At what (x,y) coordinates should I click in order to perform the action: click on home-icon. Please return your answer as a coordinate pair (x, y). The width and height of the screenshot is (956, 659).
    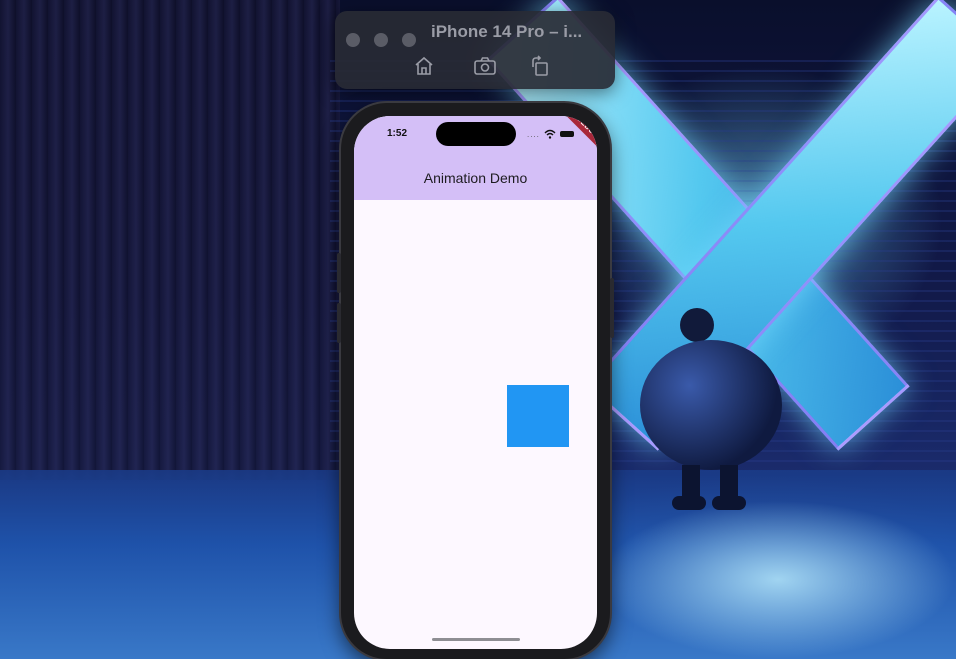
    Looking at the image, I should click on (424, 65).